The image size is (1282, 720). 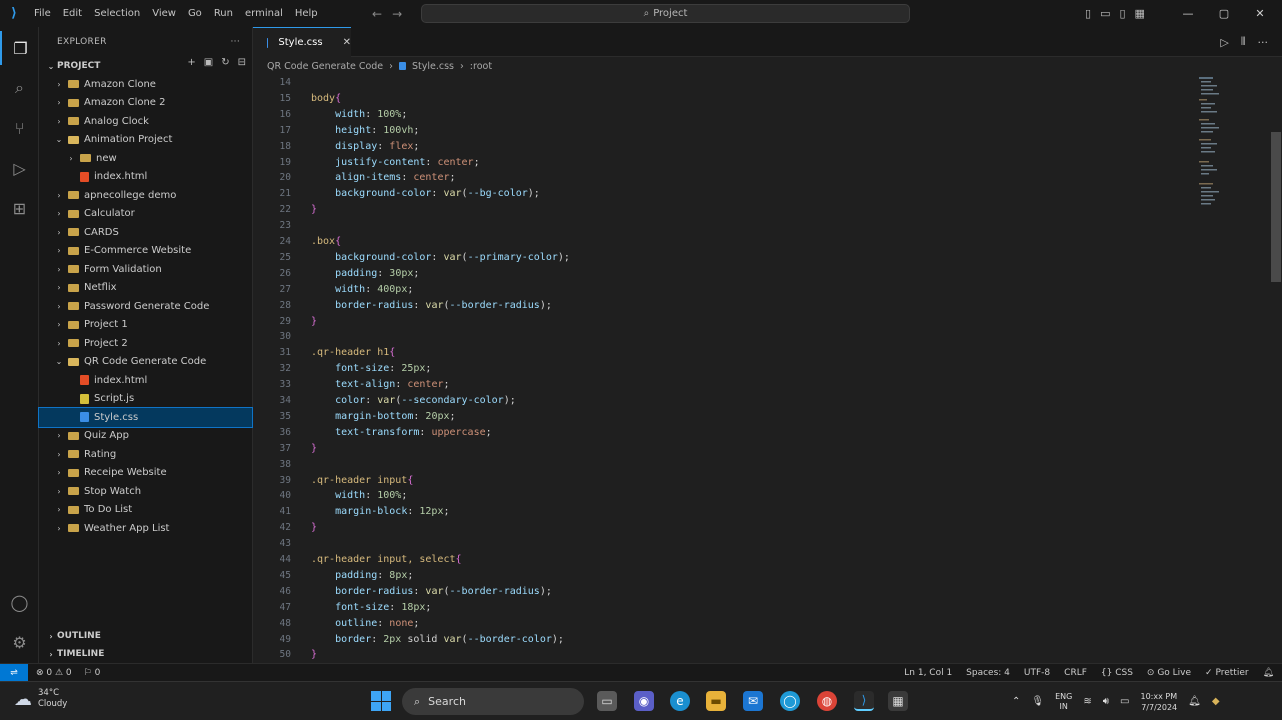 What do you see at coordinates (145, 473) in the screenshot?
I see `tree-folder: › Receipe Website` at bounding box center [145, 473].